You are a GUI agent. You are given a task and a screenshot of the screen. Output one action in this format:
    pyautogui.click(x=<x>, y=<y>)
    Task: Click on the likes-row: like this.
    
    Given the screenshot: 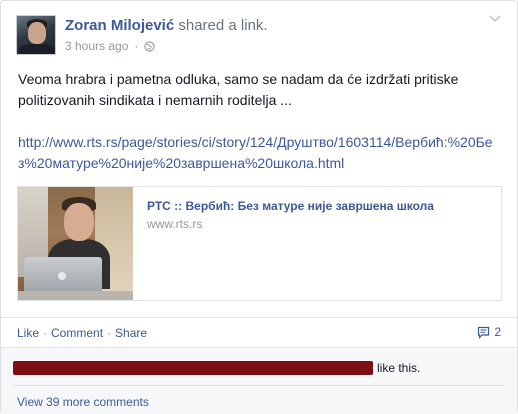 What is the action you would take?
    pyautogui.click(x=216, y=368)
    